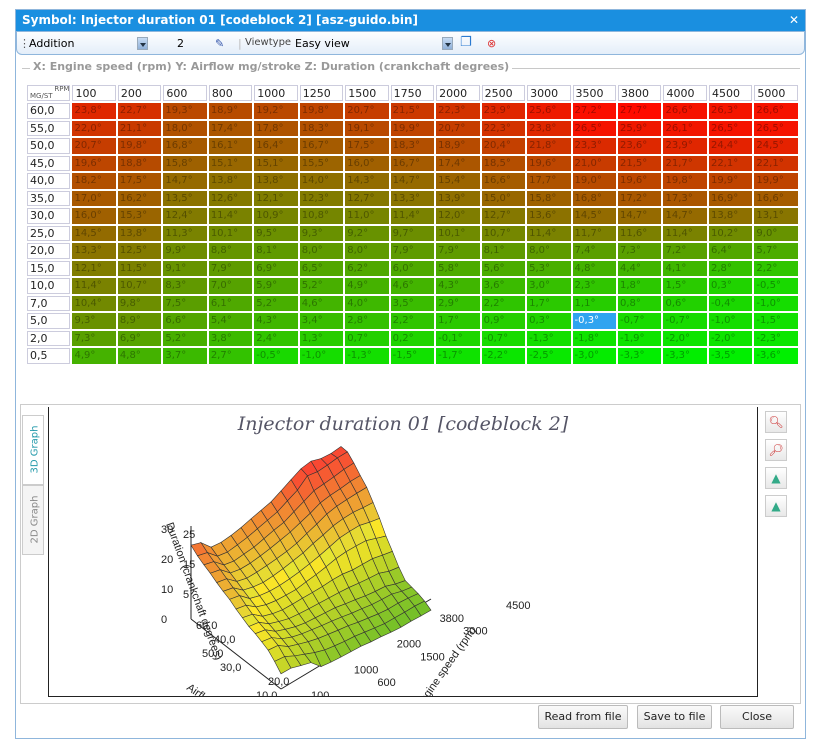 Image resolution: width=829 pixels, height=744 pixels. I want to click on tab-3d-graph: 3D Graph, so click(33, 450).